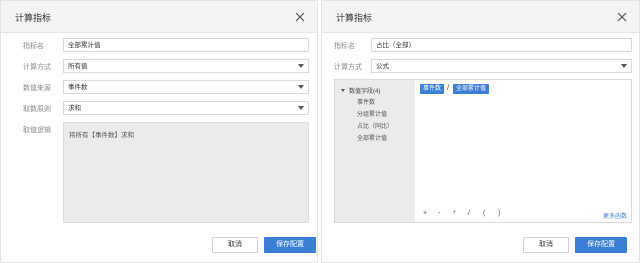  I want to click on formula-operator: /, so click(448, 88).